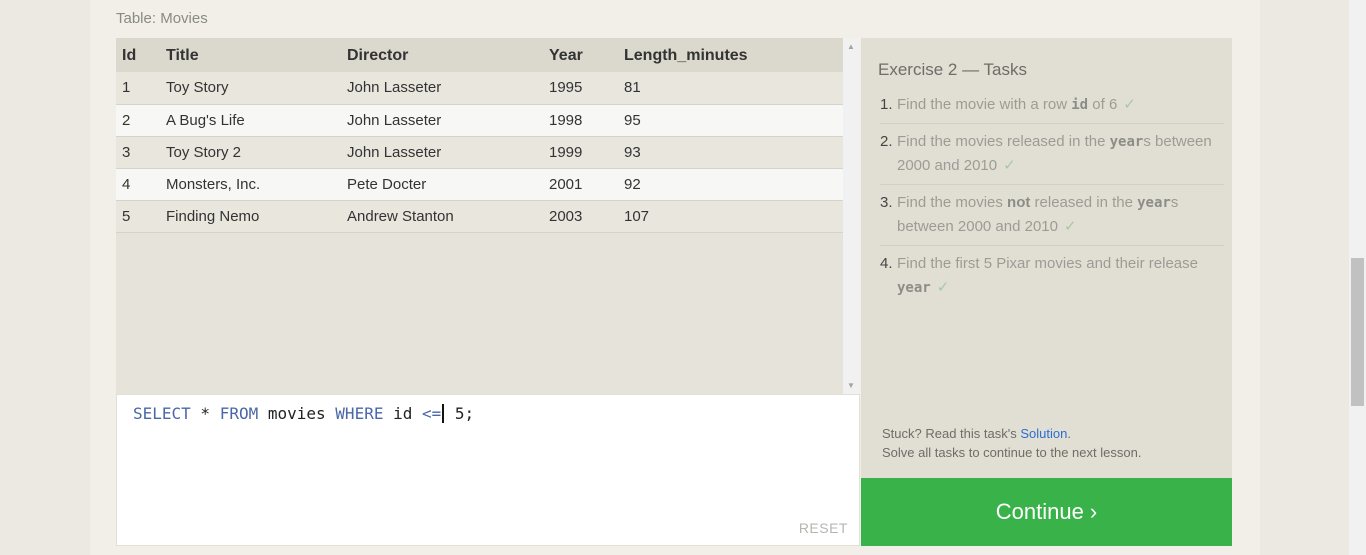 The image size is (1366, 555). Describe the element at coordinates (733, 55) in the screenshot. I see `column-header-length: Length_minutes` at that location.